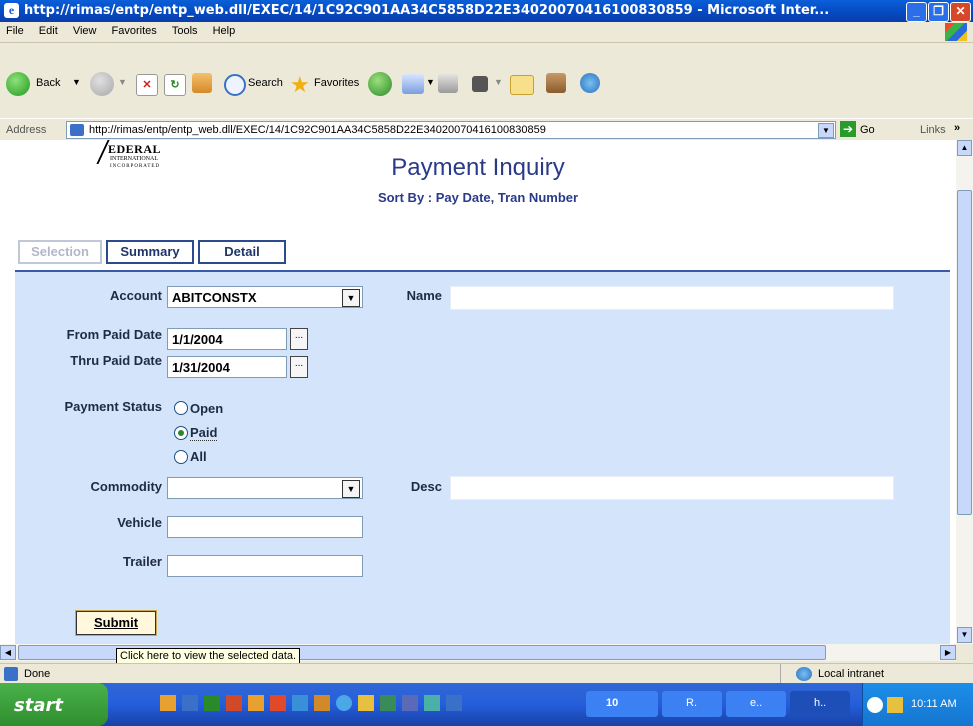  Describe the element at coordinates (804, 674) in the screenshot. I see `intranet-icon` at that location.